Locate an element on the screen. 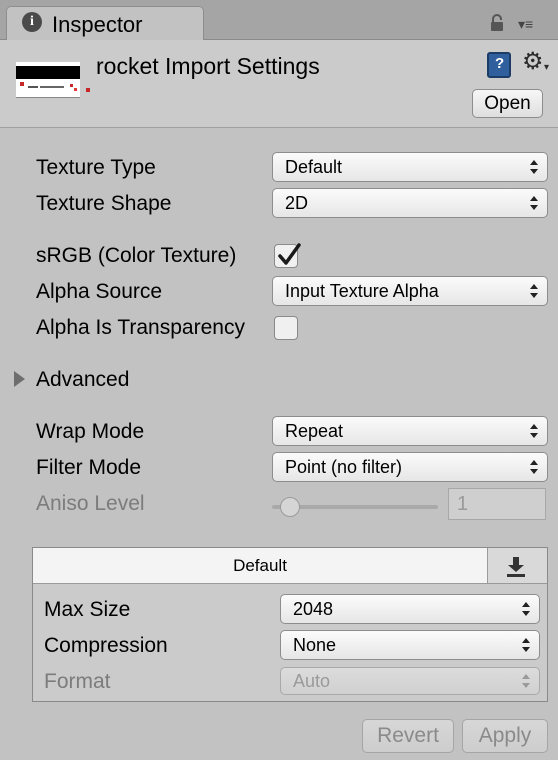 The width and height of the screenshot is (558, 760). foldout-arrow-icon is located at coordinates (19, 379).